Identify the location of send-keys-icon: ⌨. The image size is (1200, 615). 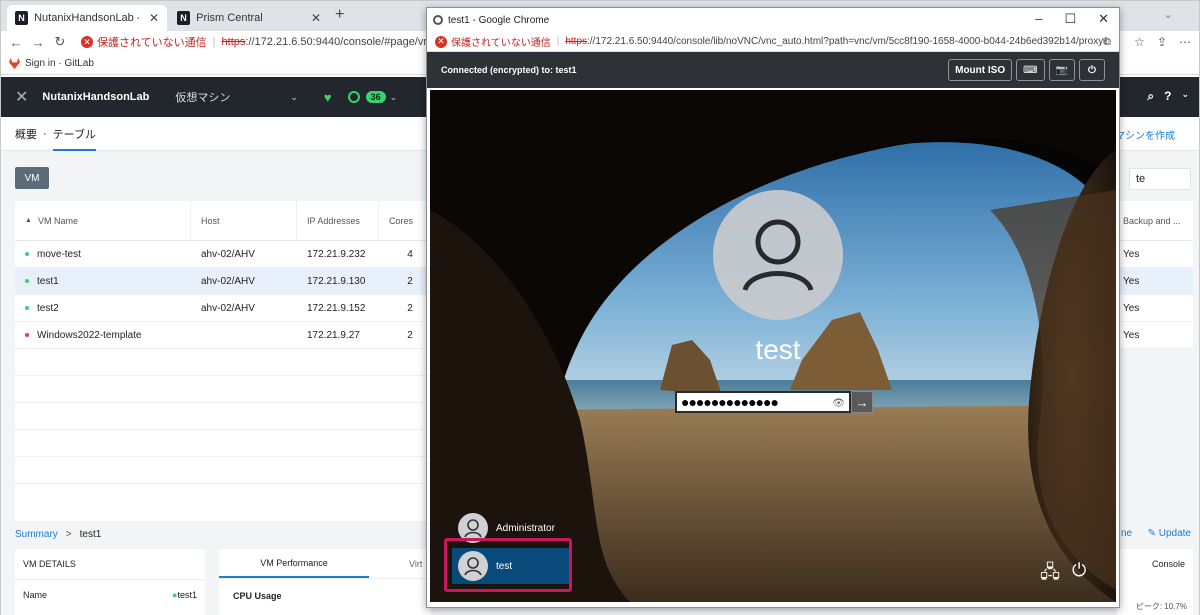
(1030, 70).